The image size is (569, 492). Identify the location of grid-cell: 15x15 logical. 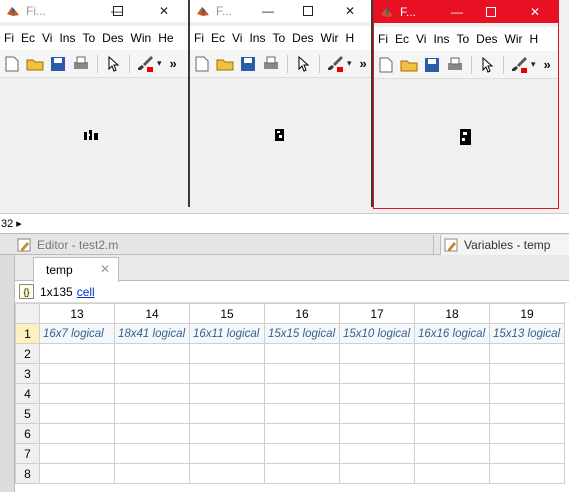
(302, 333).